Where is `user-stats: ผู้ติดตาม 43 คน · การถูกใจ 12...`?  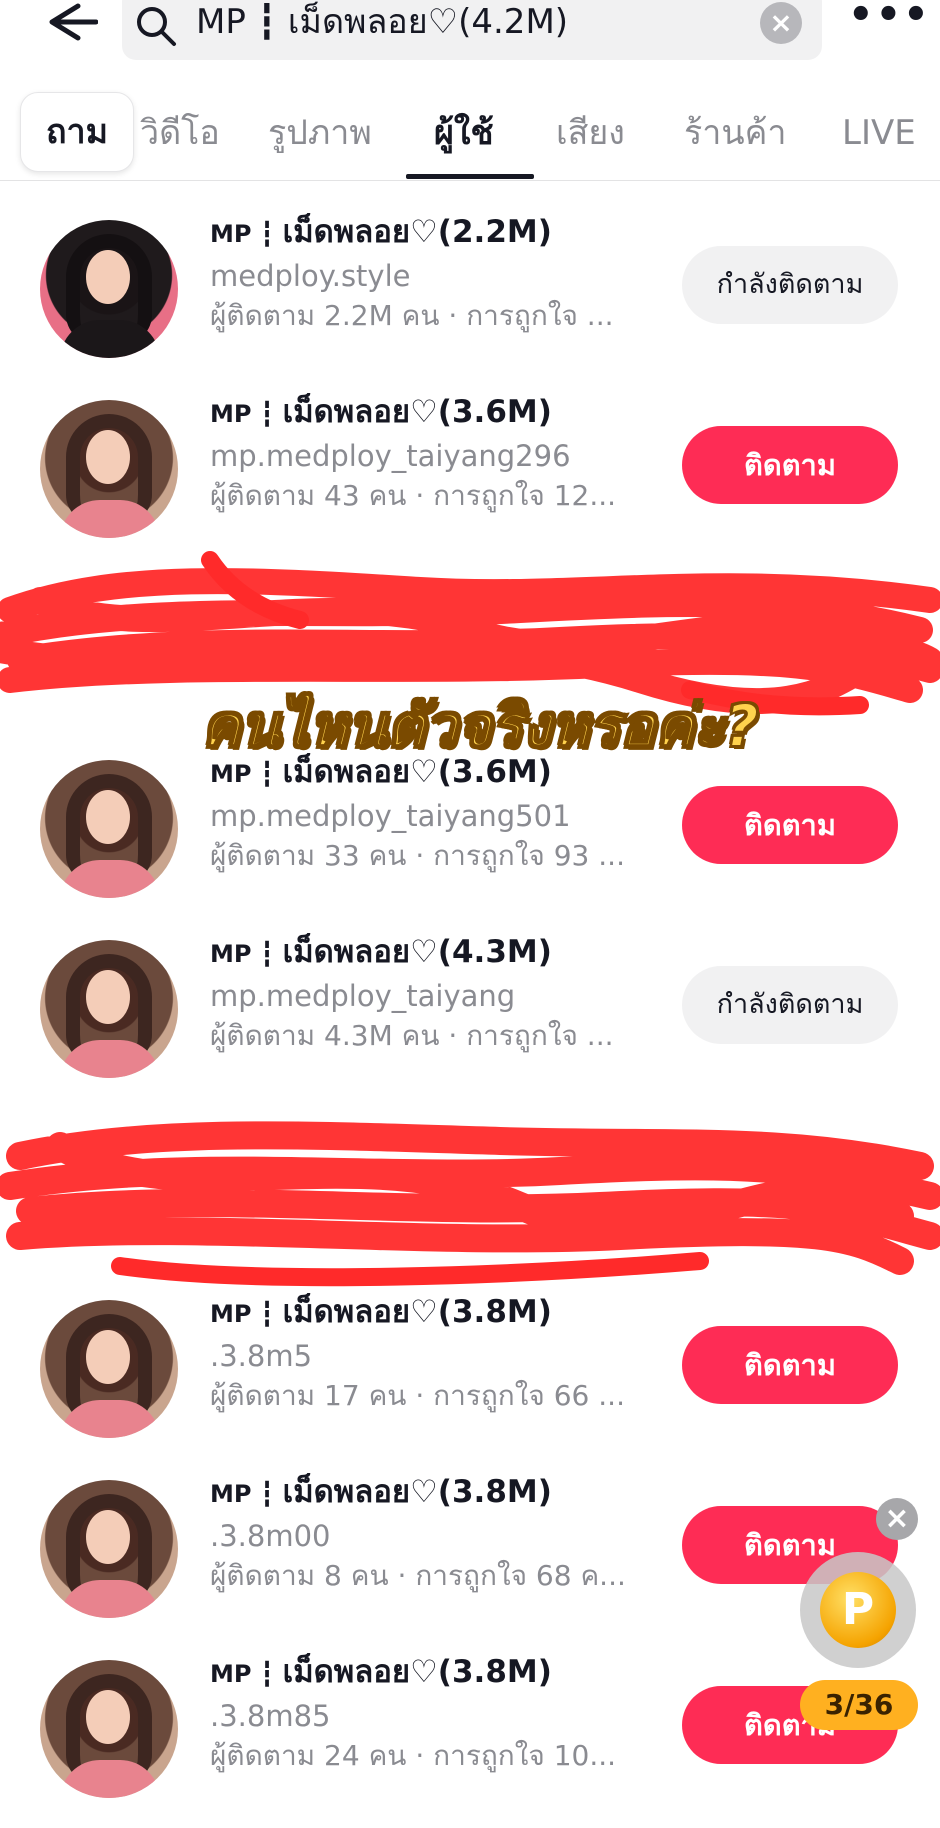
user-stats: ผู้ติดตาม 43 คน · การถูกใจ 12... is located at coordinates (413, 495).